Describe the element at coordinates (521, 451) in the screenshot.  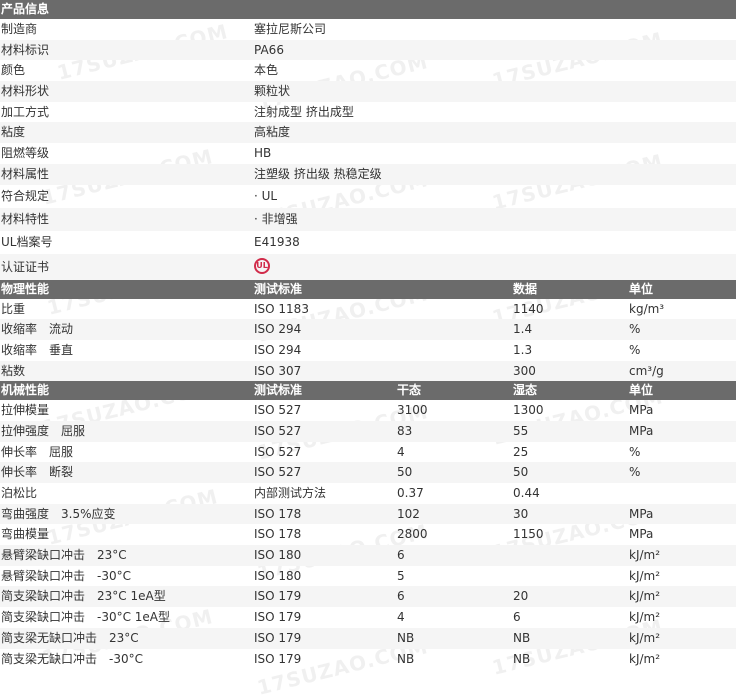
I see `wet-value: 25` at that location.